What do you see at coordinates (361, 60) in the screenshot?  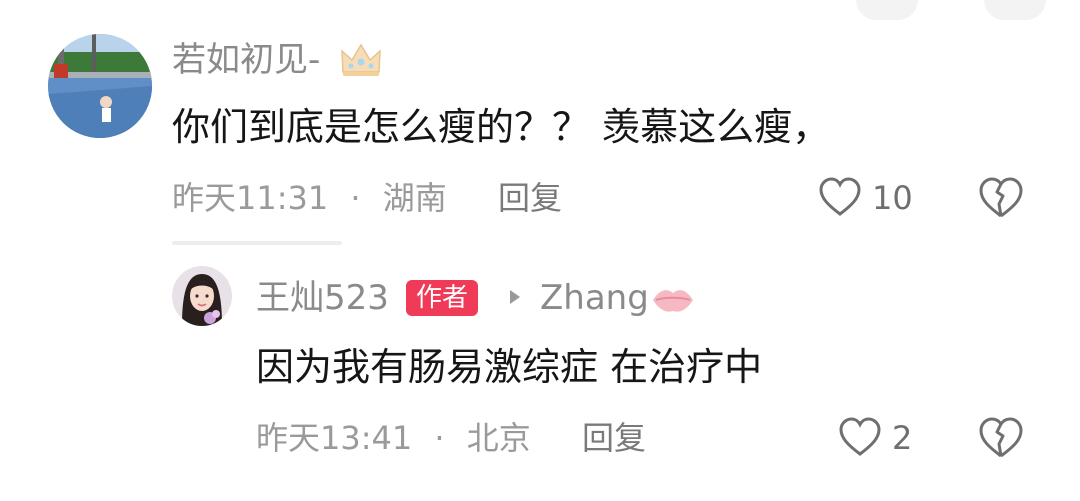 I see `crown-icon` at bounding box center [361, 60].